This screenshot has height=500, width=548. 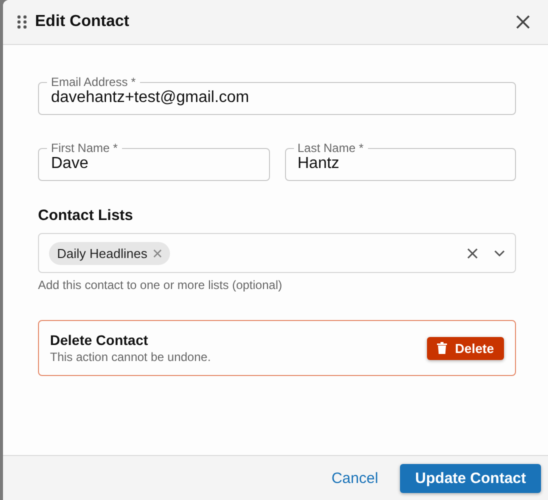 I want to click on field-label: Email Address *, so click(x=93, y=82).